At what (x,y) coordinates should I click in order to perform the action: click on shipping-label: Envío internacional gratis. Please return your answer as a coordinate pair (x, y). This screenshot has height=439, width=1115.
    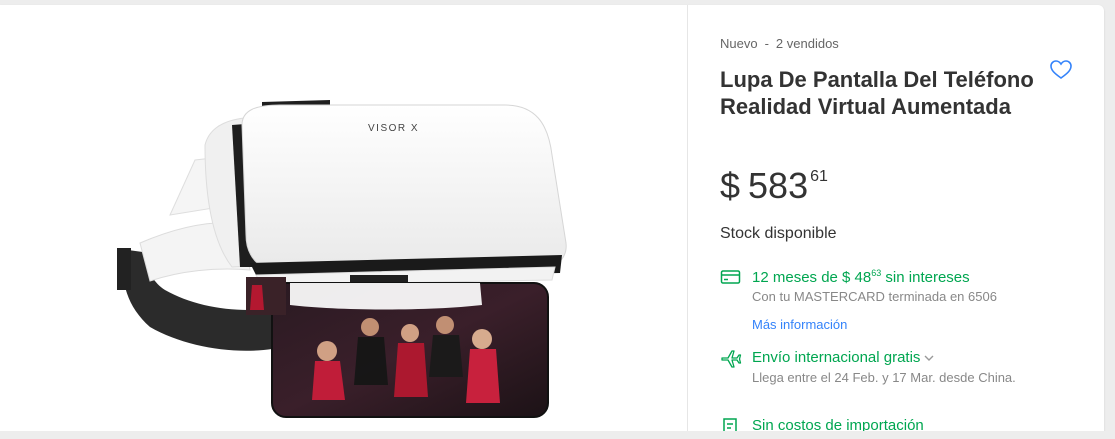
    Looking at the image, I should click on (843, 357).